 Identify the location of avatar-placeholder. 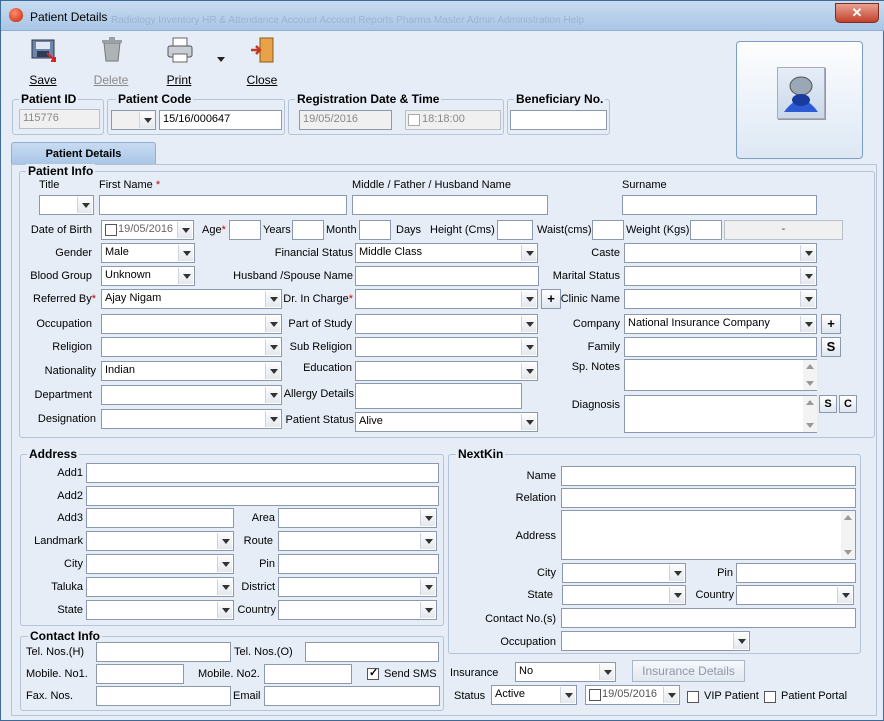
(801, 93).